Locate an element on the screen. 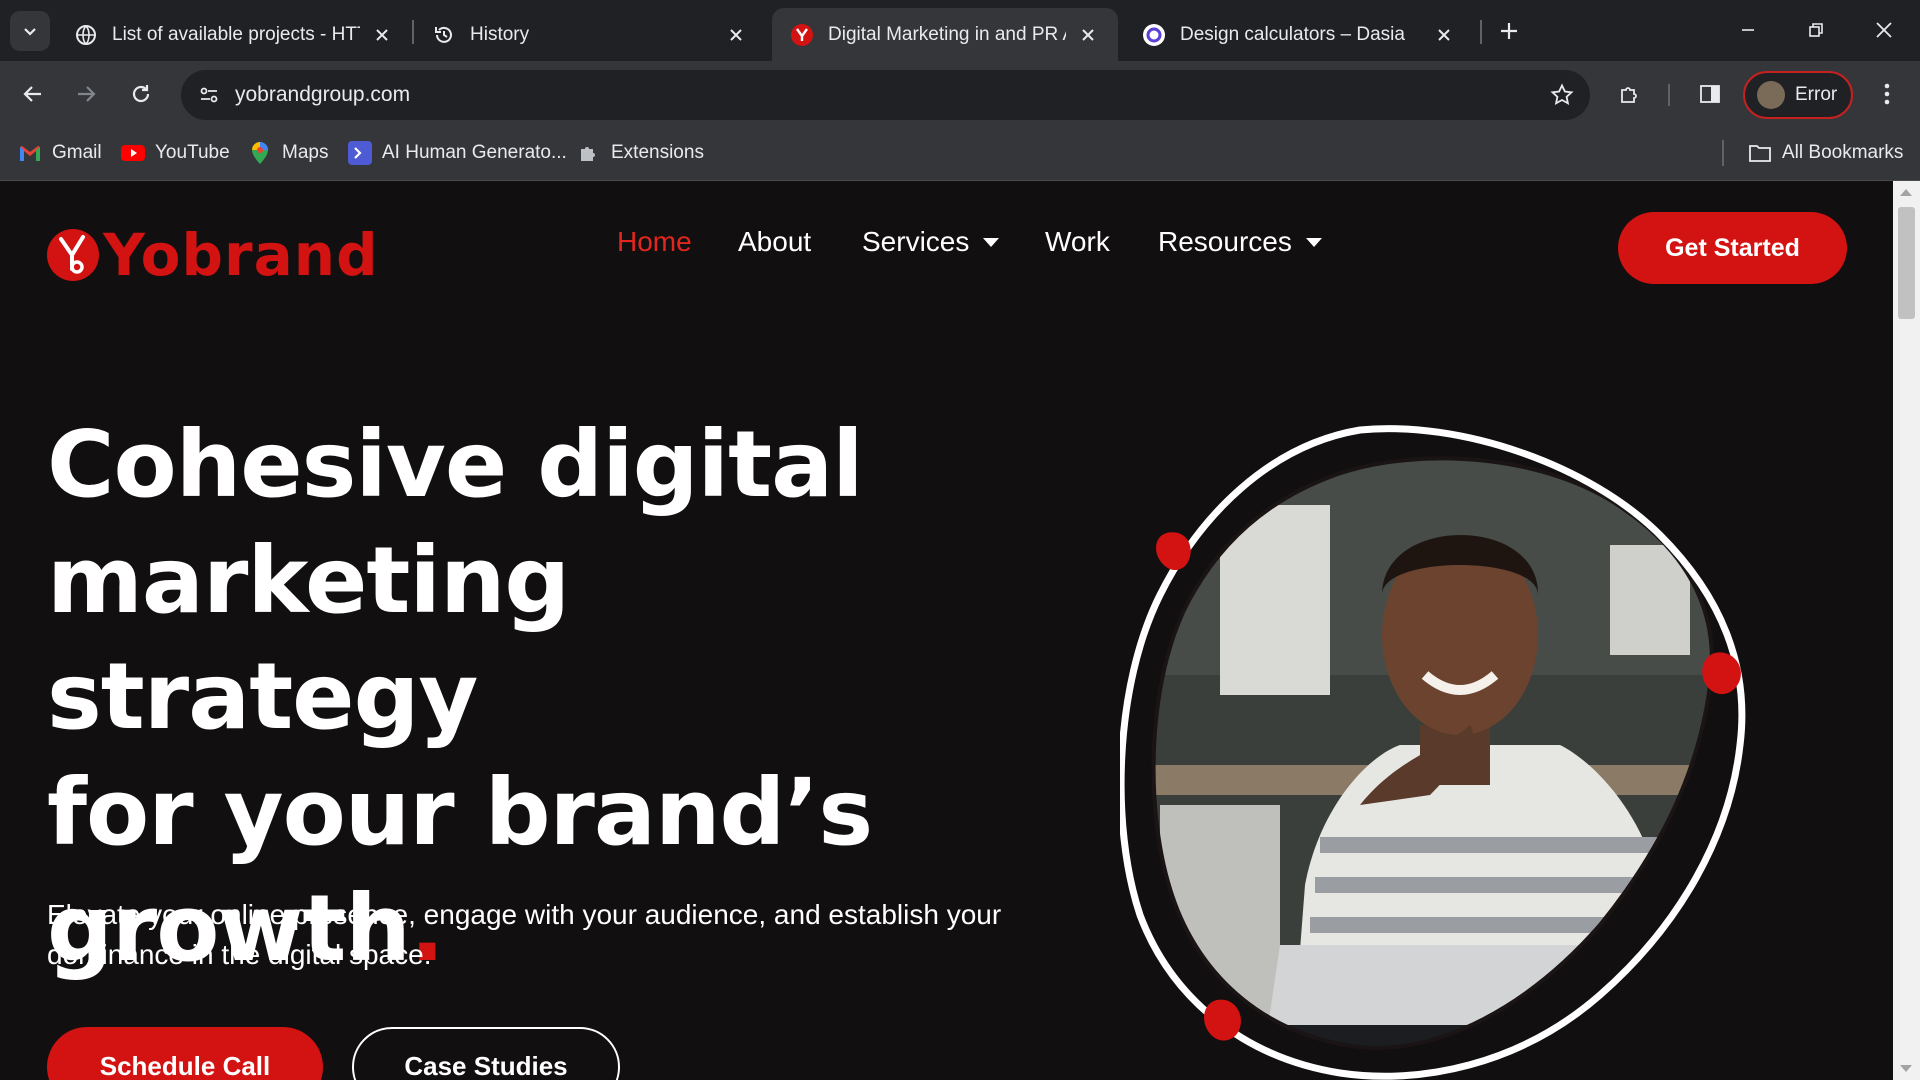 This screenshot has height=1080, width=1920. nav-label: About is located at coordinates (775, 241).